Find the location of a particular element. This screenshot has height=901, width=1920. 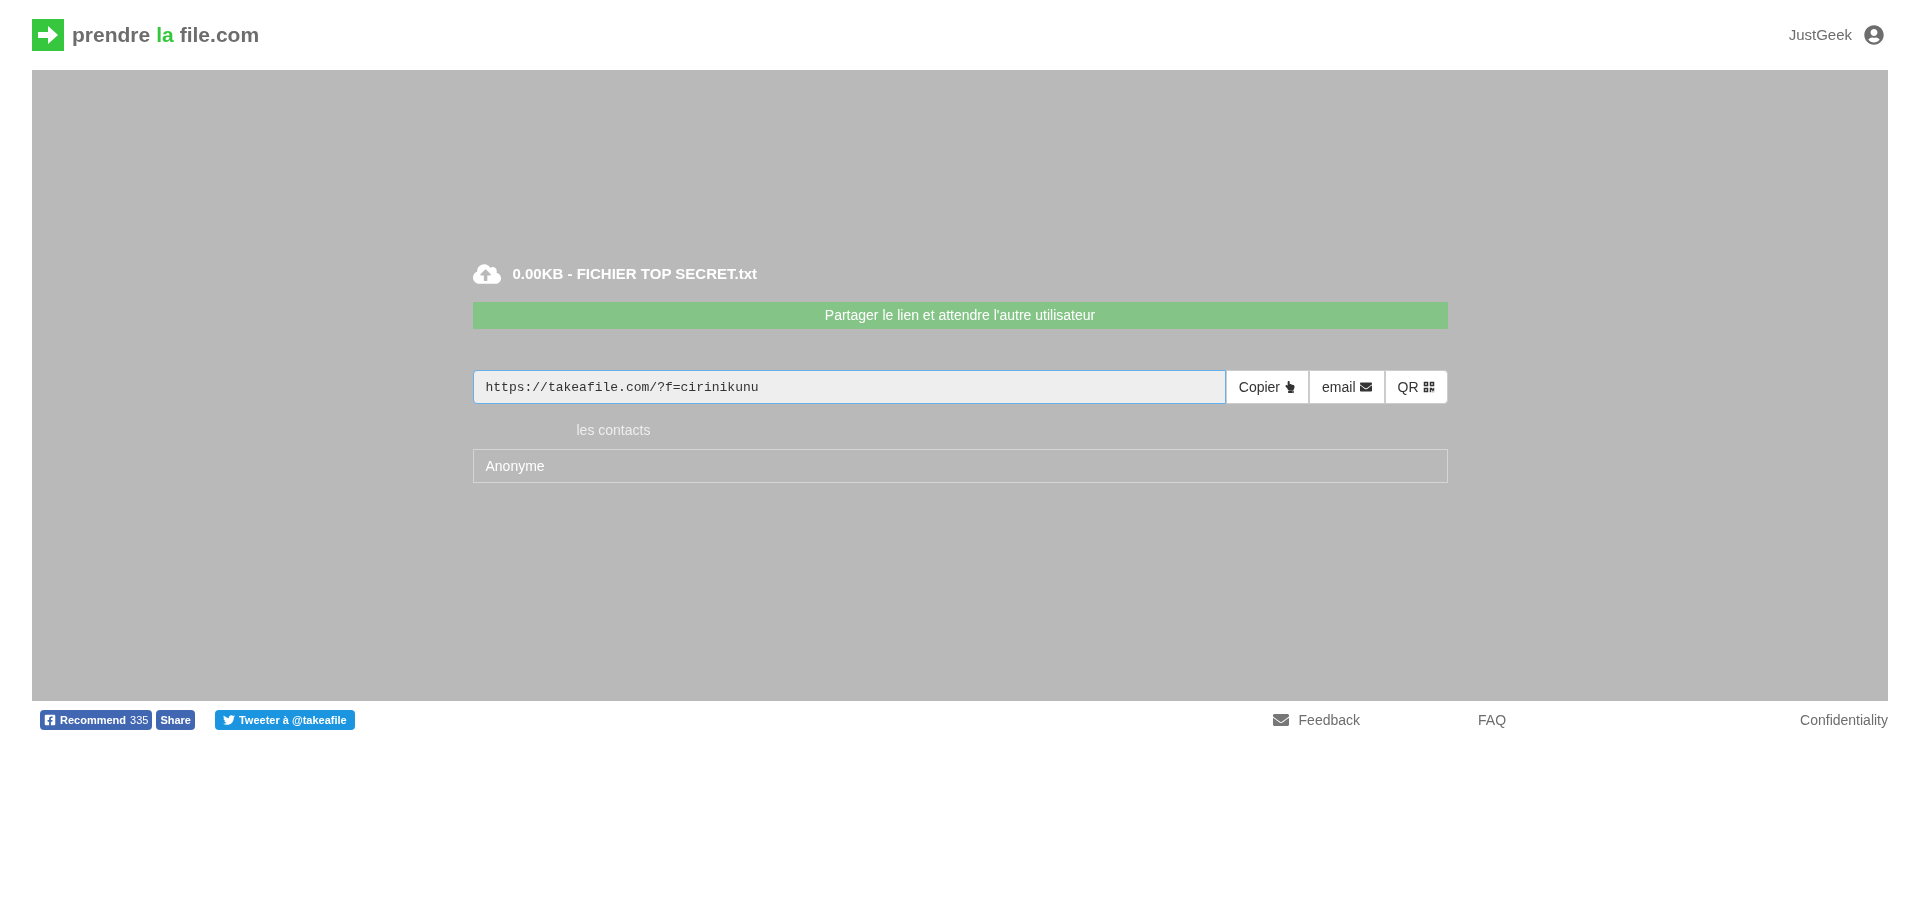

user-avatar-icon is located at coordinates (1874, 35).